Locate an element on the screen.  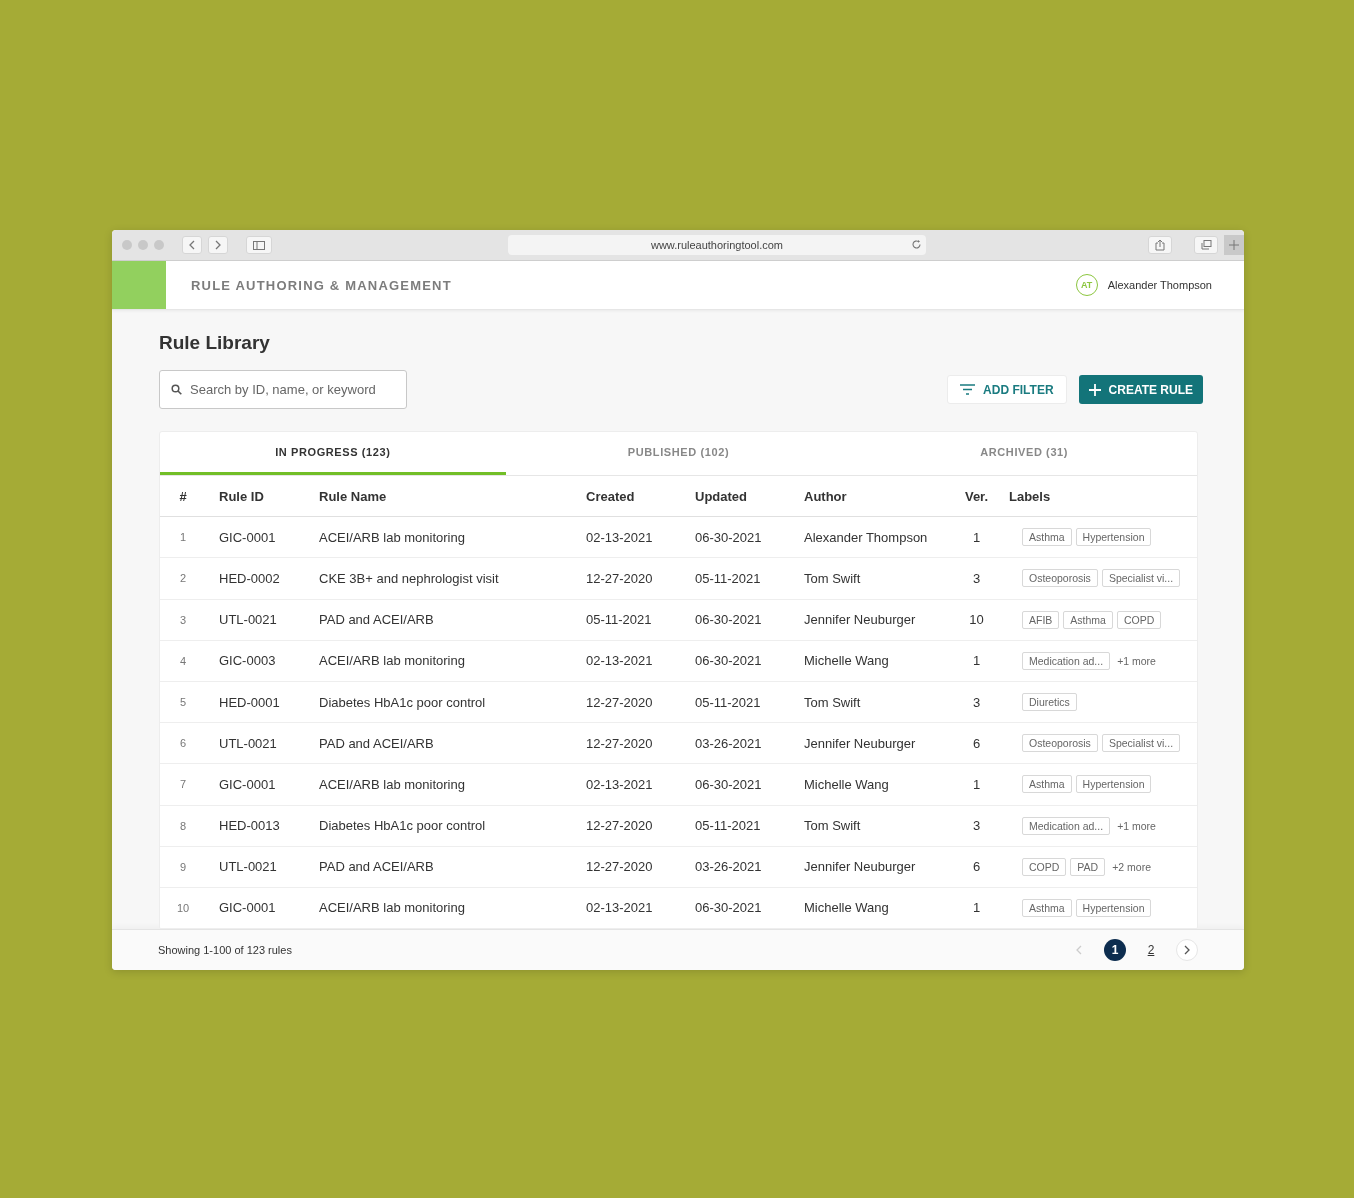
column-header: Updated is located at coordinates (749, 496).